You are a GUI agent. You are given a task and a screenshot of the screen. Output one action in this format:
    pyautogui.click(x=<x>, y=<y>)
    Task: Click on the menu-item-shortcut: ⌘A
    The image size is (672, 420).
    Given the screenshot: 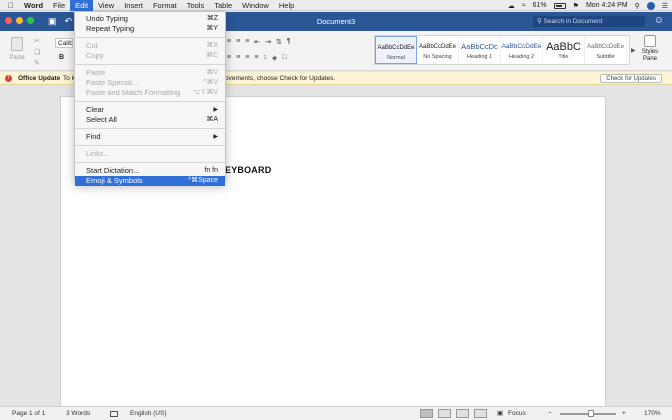 What is the action you would take?
    pyautogui.click(x=212, y=119)
    